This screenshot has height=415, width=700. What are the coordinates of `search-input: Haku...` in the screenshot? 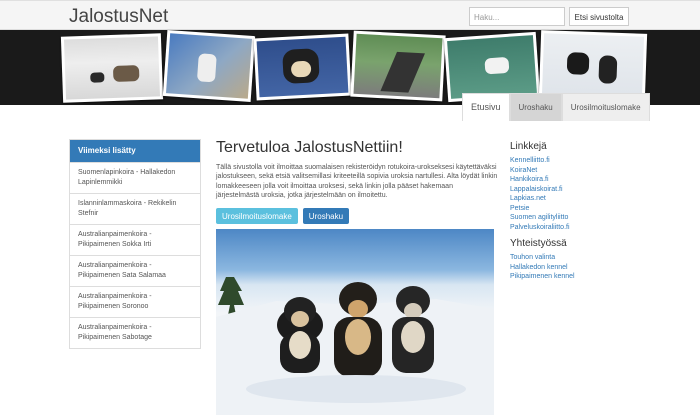 It's located at (517, 16).